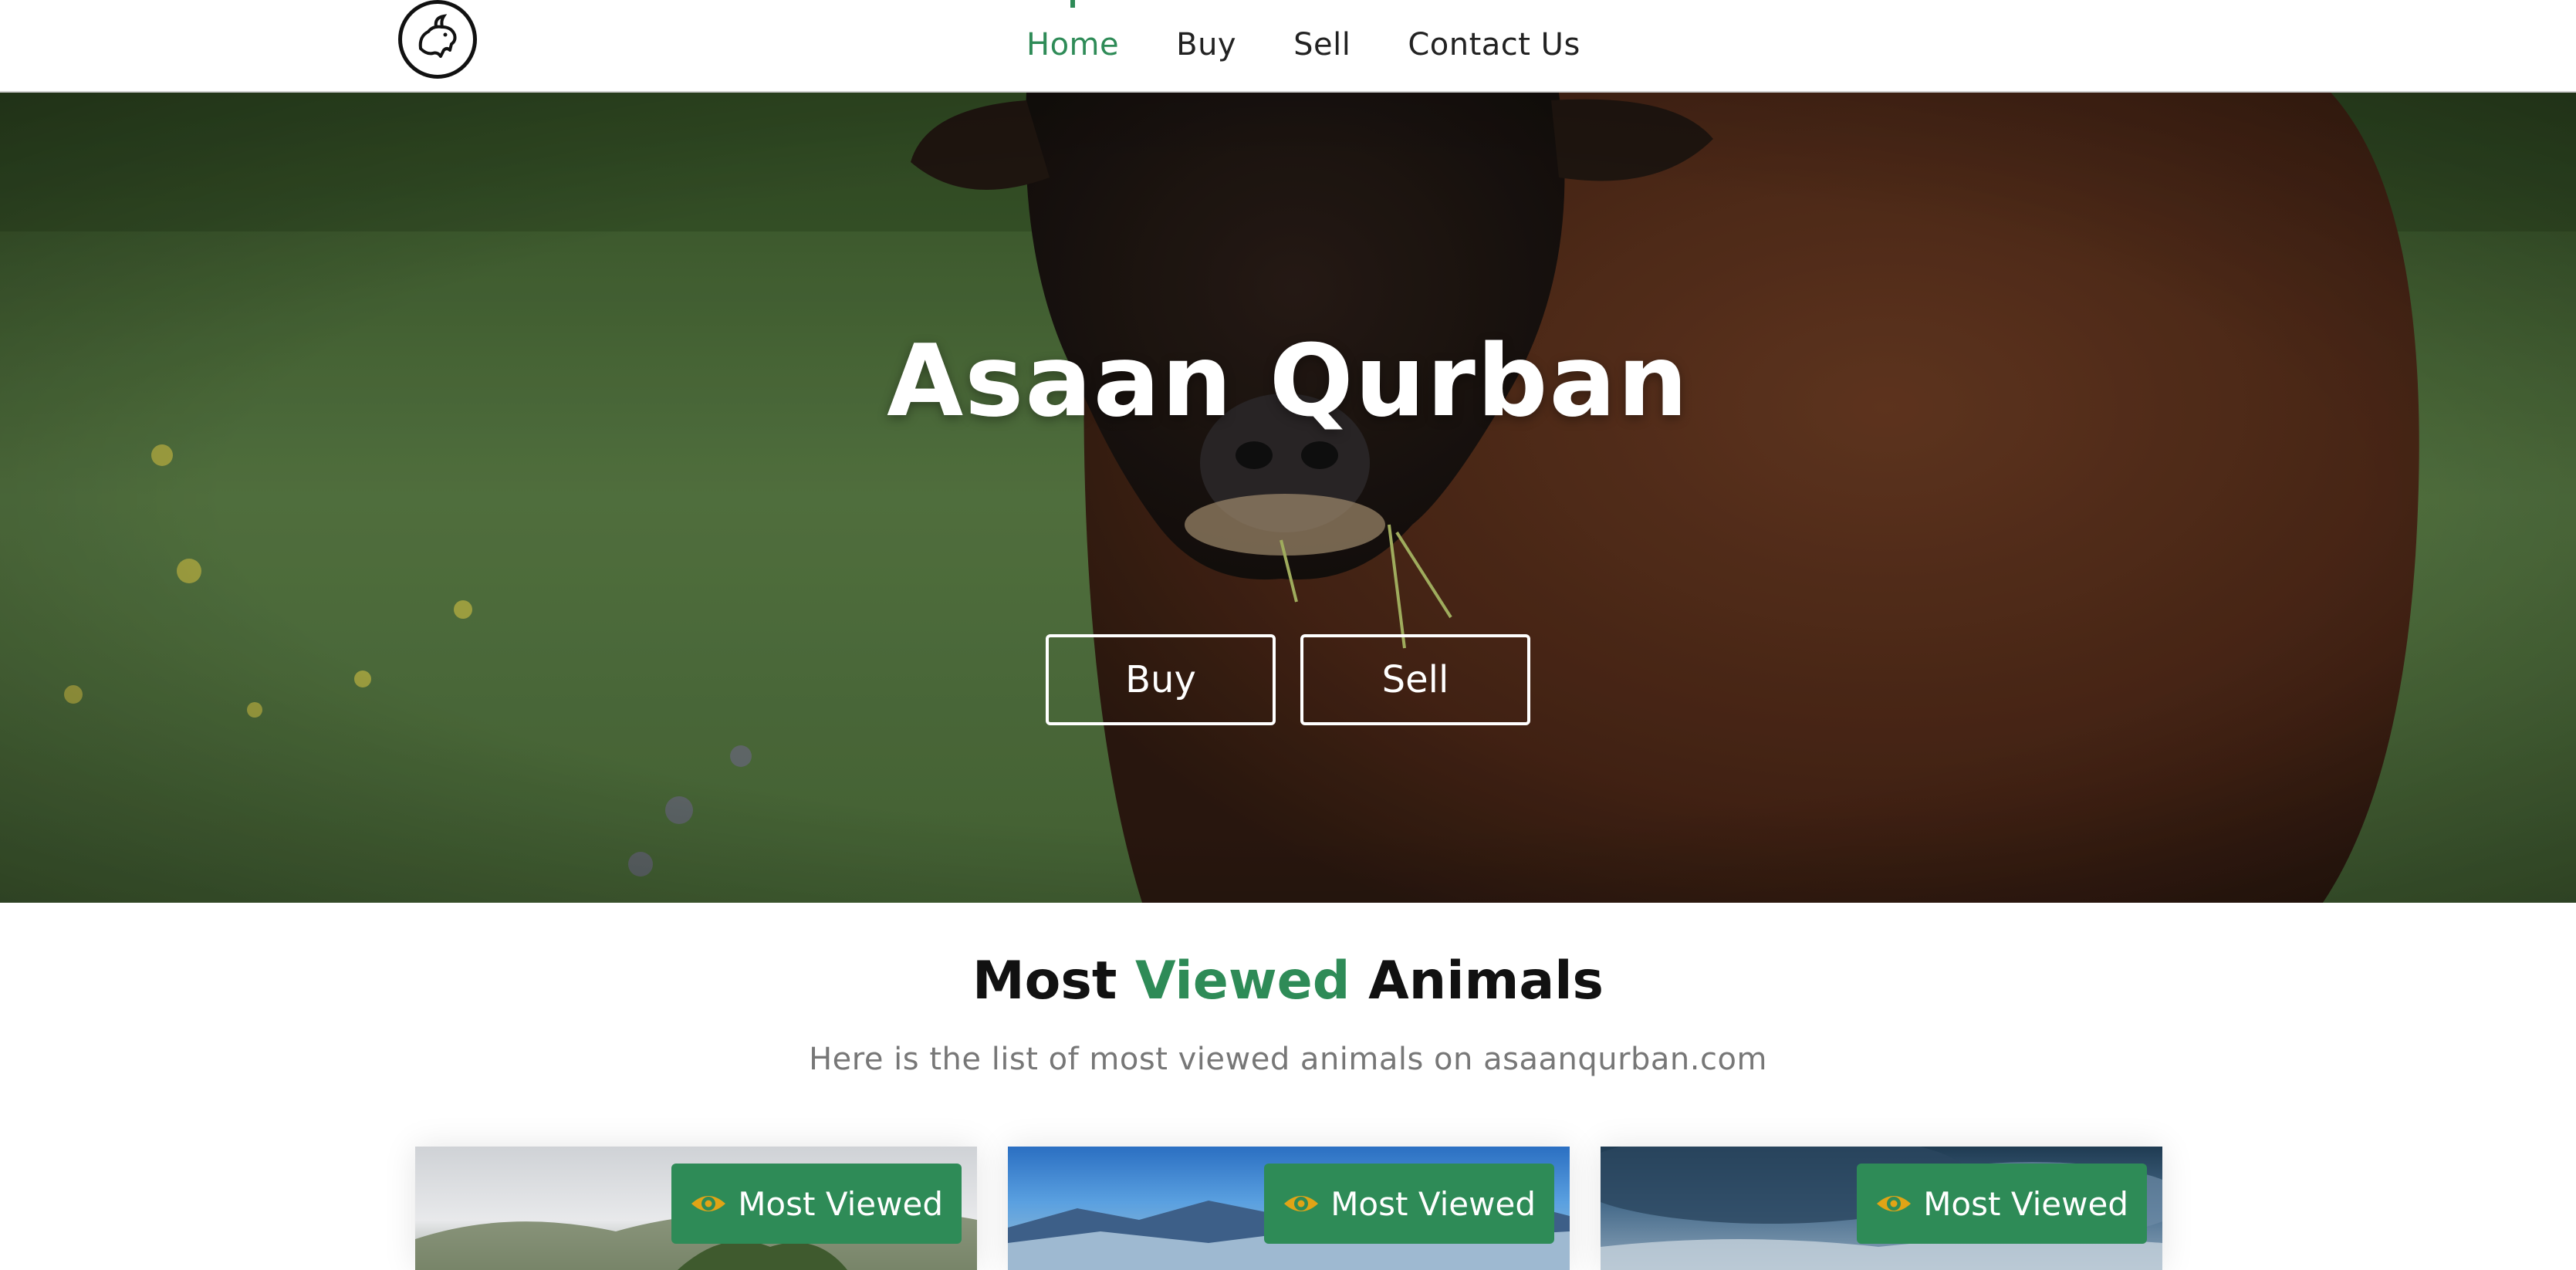  Describe the element at coordinates (437, 39) in the screenshot. I see `goat-logo-icon` at that location.